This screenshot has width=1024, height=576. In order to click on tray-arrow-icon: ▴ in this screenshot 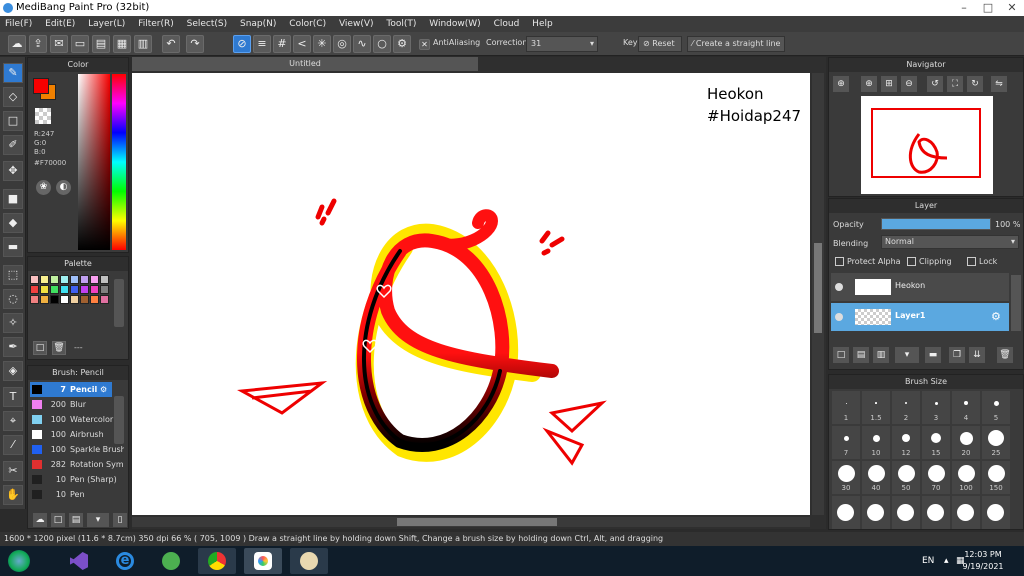, I will do `click(946, 561)`.